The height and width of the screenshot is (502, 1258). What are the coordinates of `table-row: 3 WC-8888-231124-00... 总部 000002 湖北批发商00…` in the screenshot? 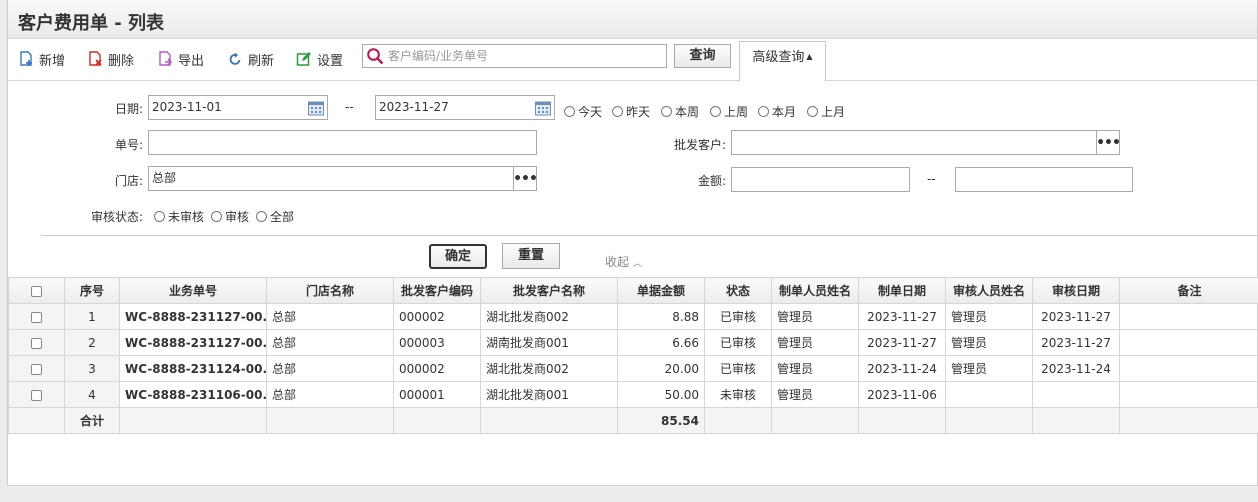 It's located at (633, 368).